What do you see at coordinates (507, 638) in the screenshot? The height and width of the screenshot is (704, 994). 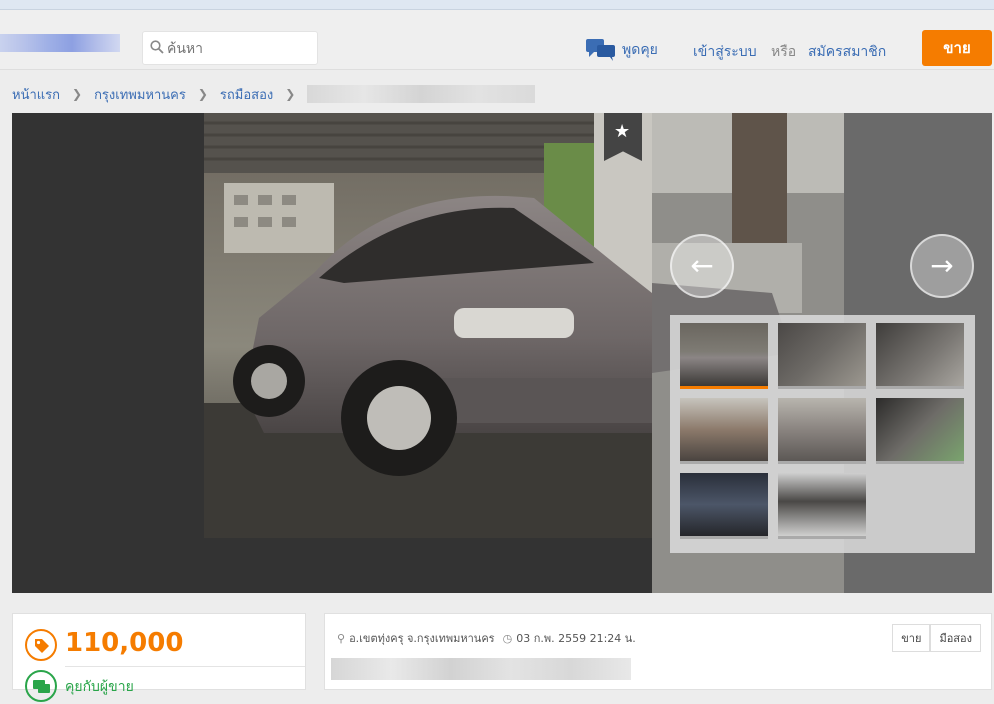 I see `clock-icon: ◷` at bounding box center [507, 638].